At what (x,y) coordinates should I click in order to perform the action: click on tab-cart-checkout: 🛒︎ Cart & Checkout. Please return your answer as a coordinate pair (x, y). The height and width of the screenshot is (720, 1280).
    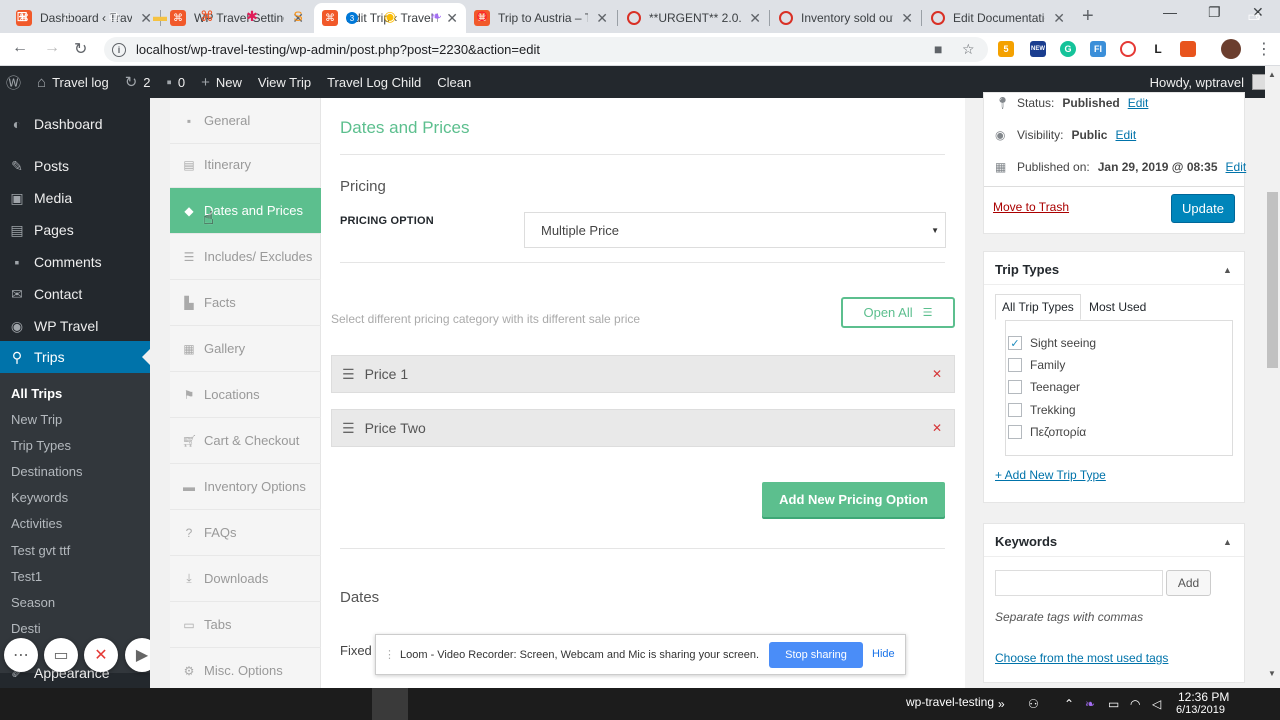
    Looking at the image, I should click on (245, 441).